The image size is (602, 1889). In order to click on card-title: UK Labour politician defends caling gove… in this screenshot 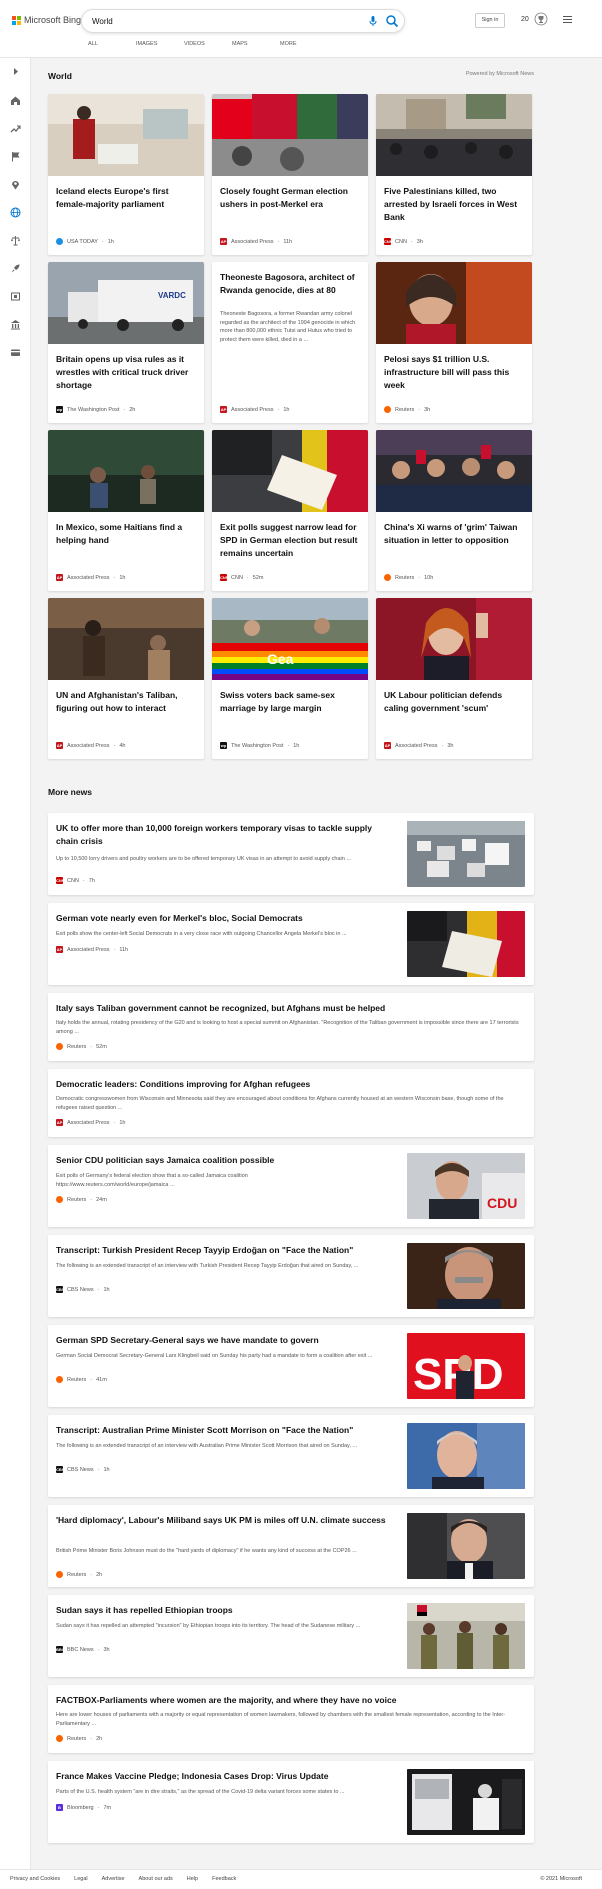, I will do `click(454, 702)`.